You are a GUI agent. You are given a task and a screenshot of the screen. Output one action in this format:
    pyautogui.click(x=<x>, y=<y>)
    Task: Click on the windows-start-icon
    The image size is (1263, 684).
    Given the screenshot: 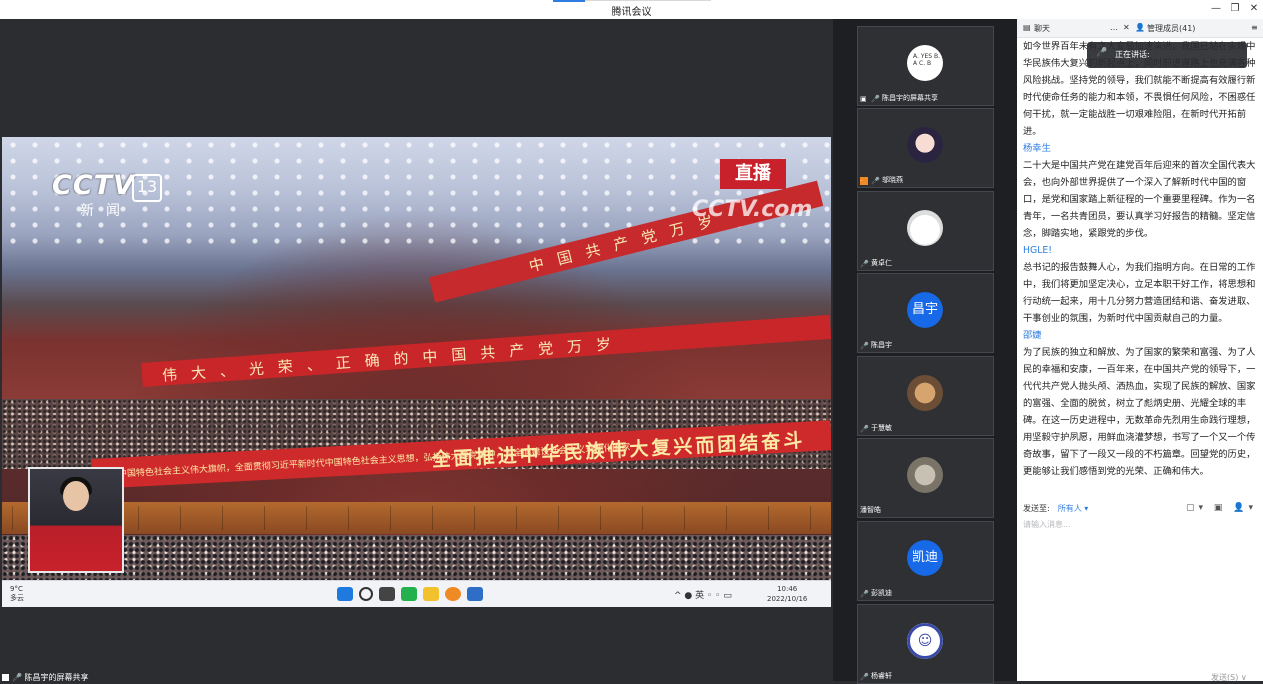 What is the action you would take?
    pyautogui.click(x=345, y=594)
    